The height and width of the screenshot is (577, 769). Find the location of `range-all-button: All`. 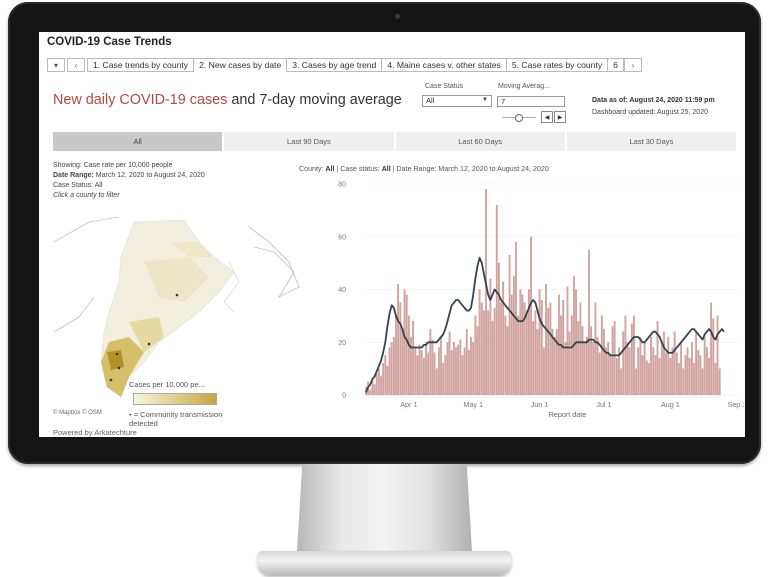

range-all-button: All is located at coordinates (139, 141).